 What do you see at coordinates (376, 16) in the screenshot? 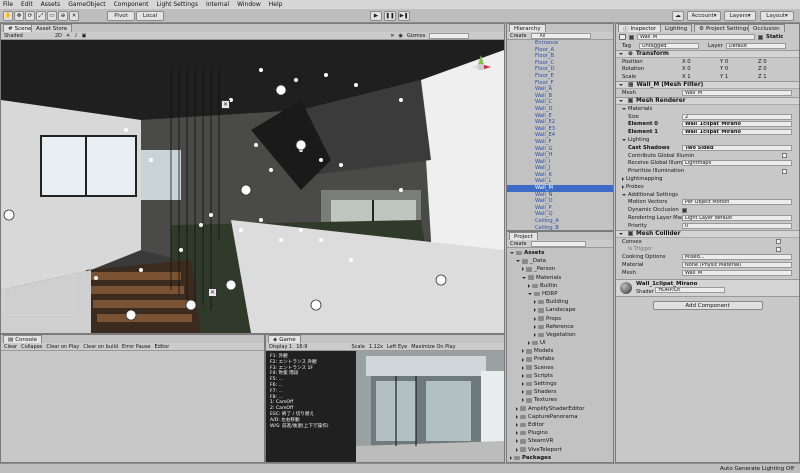
I see `play-button: ▶` at bounding box center [376, 16].